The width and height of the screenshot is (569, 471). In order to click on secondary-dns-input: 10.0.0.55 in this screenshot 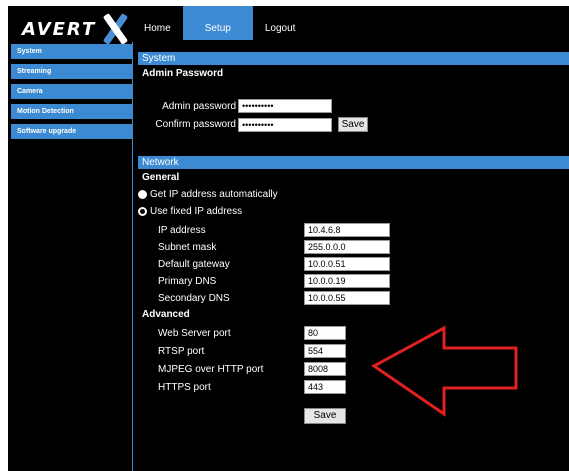, I will do `click(347, 298)`.